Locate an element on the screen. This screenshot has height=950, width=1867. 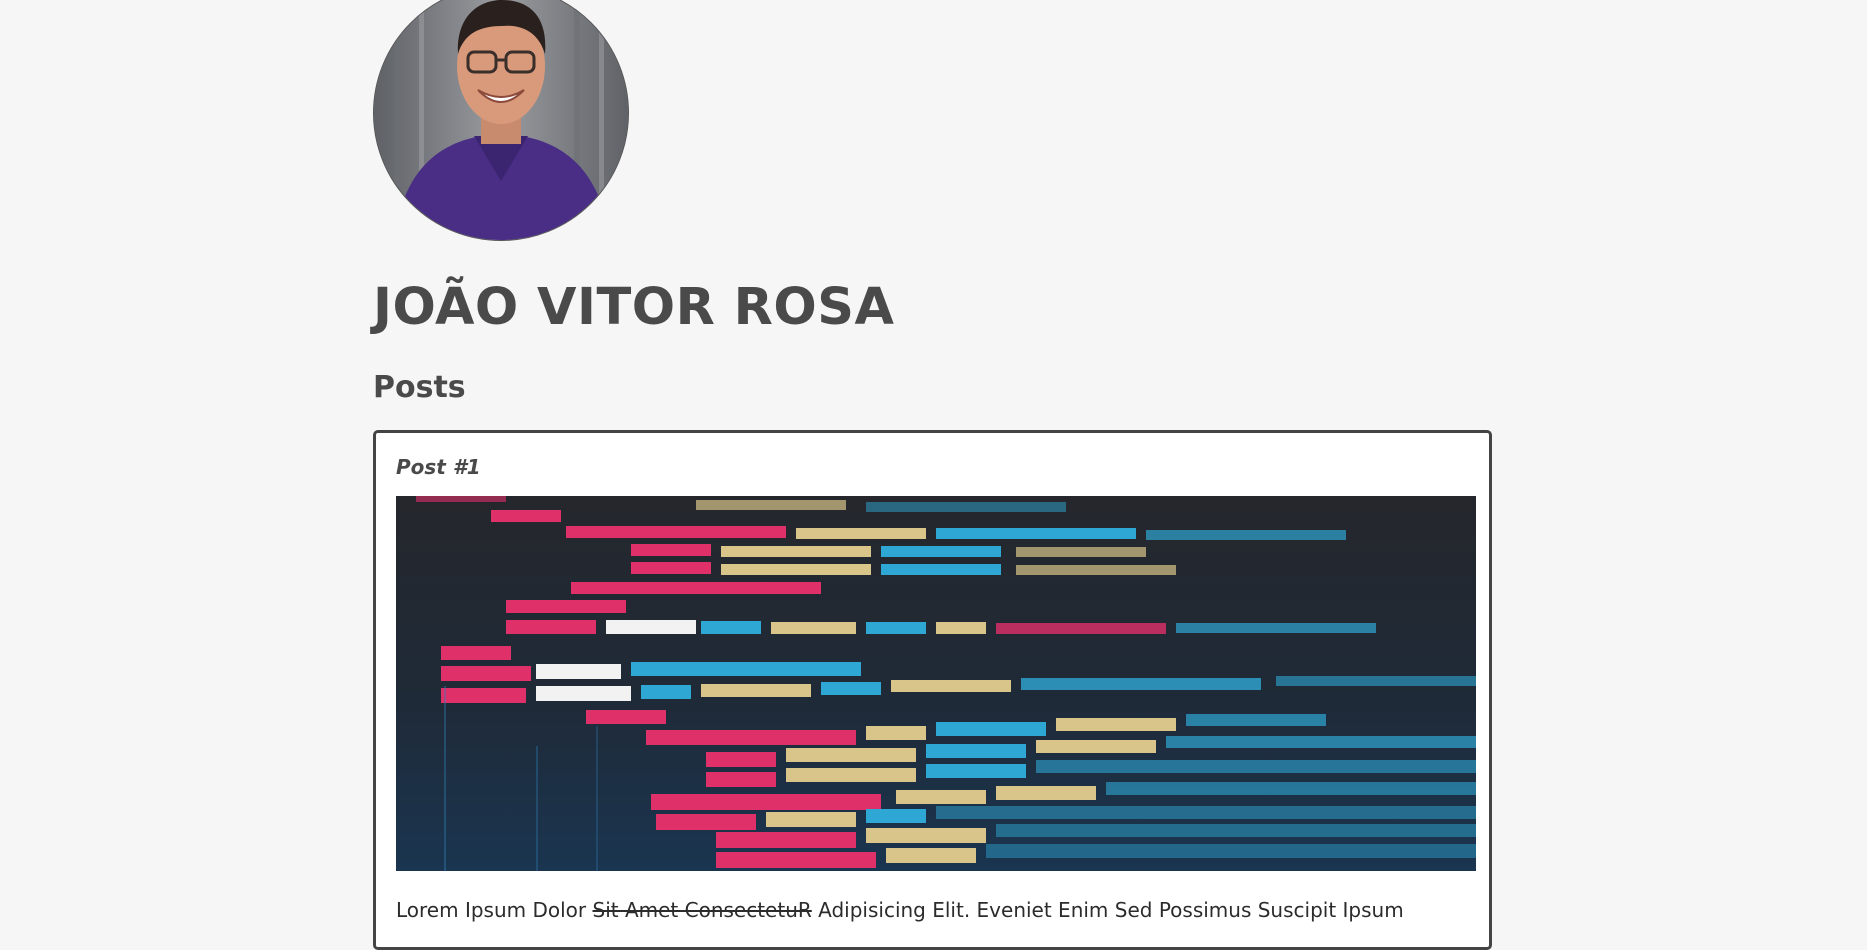
avatar is located at coordinates (501, 120).